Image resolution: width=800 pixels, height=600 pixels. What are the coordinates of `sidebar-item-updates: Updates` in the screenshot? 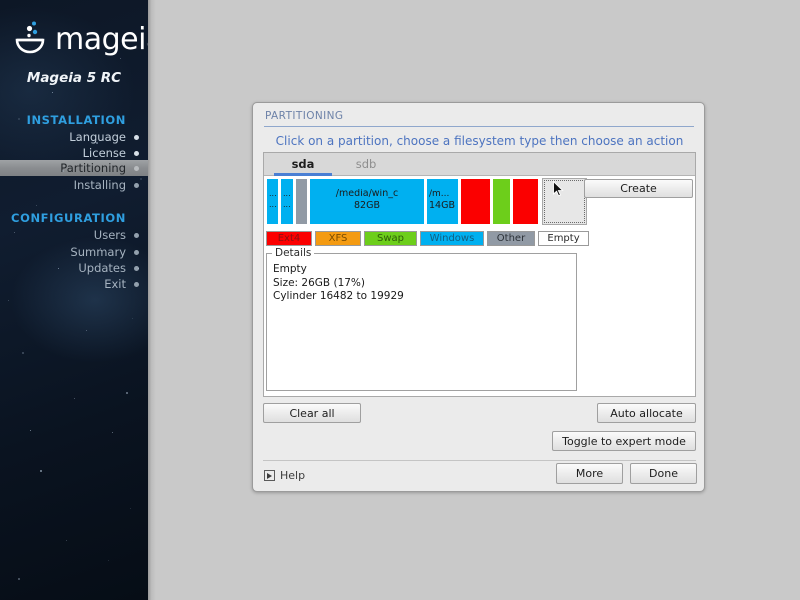 It's located at (74, 268).